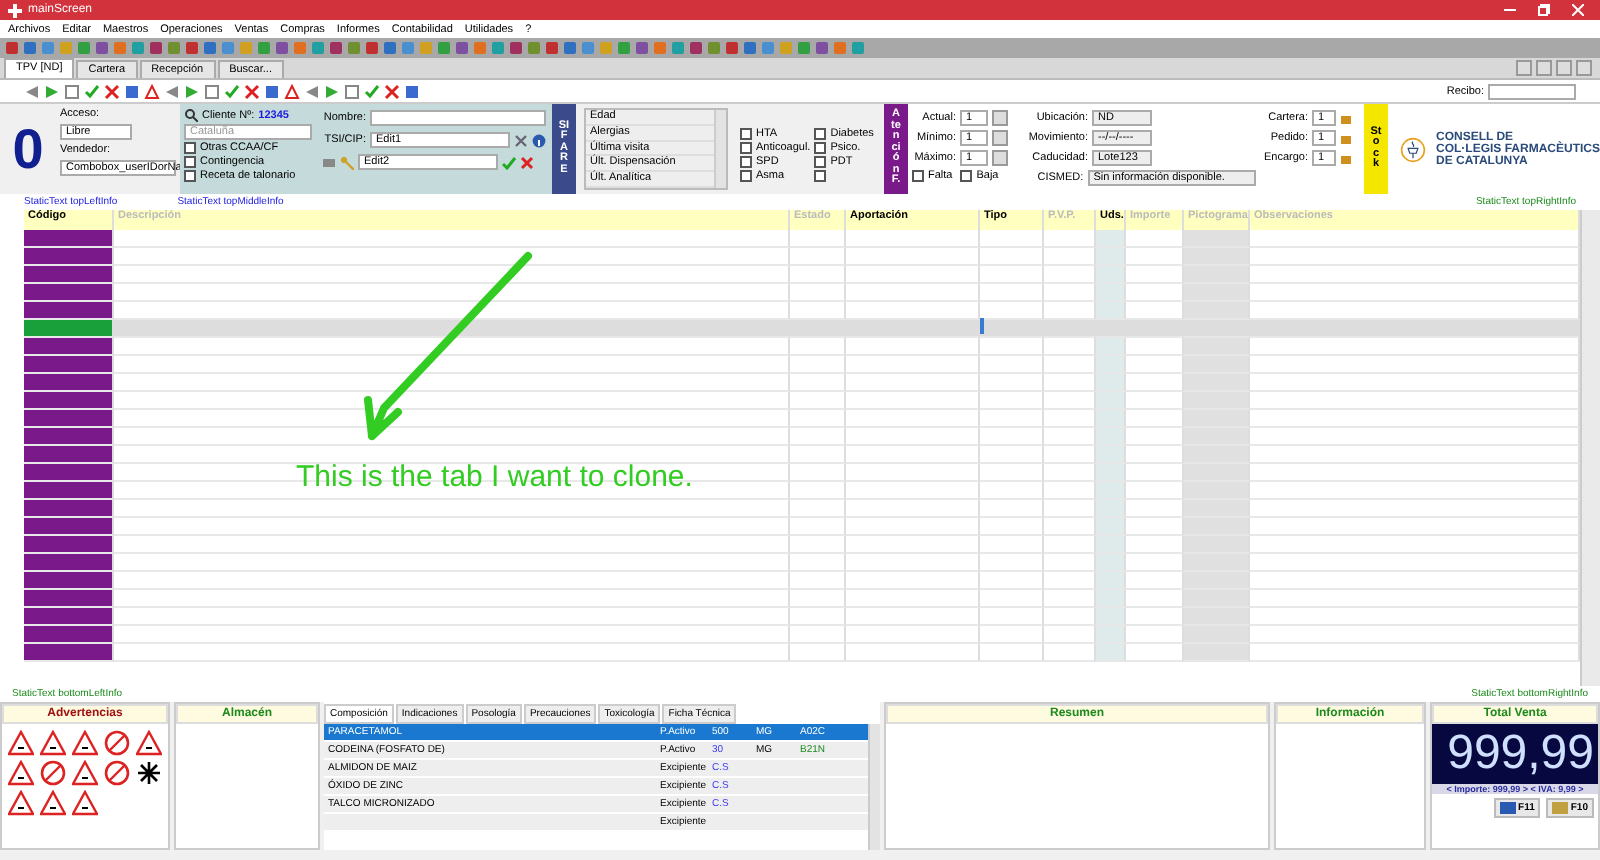 Image resolution: width=1600 pixels, height=860 pixels. What do you see at coordinates (1510, 10) in the screenshot?
I see `minimize-icon` at bounding box center [1510, 10].